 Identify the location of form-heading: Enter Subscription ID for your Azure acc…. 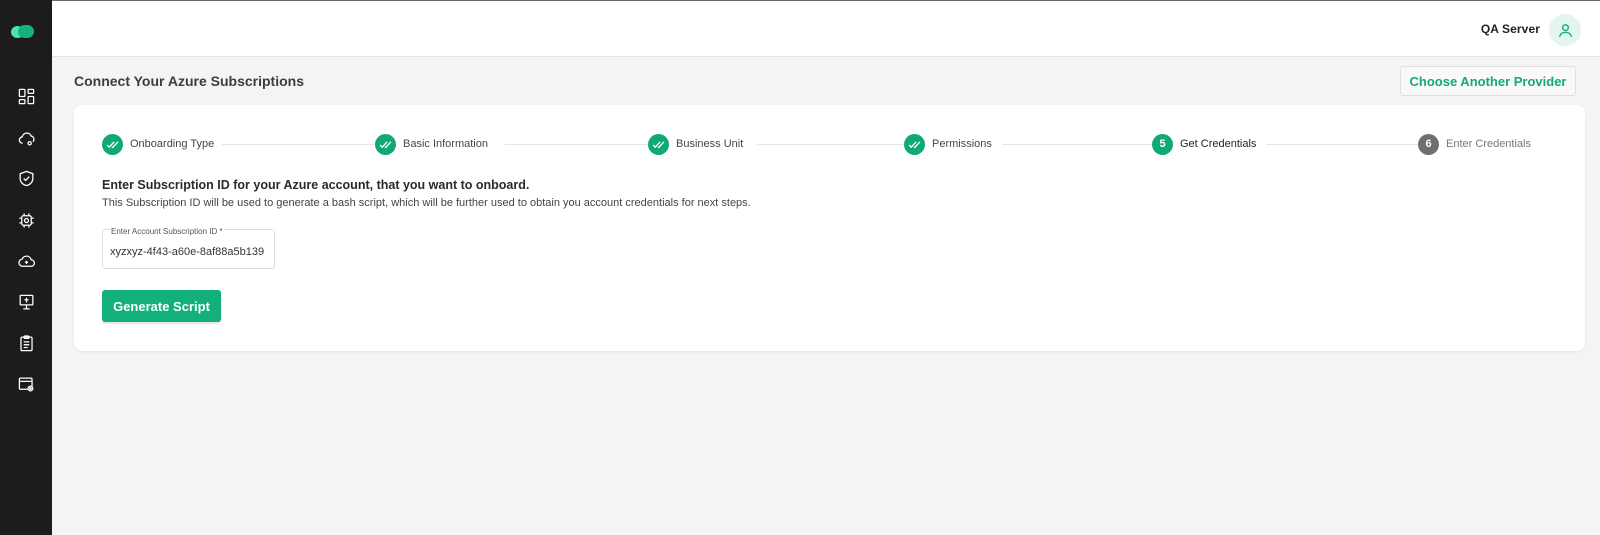
(316, 185).